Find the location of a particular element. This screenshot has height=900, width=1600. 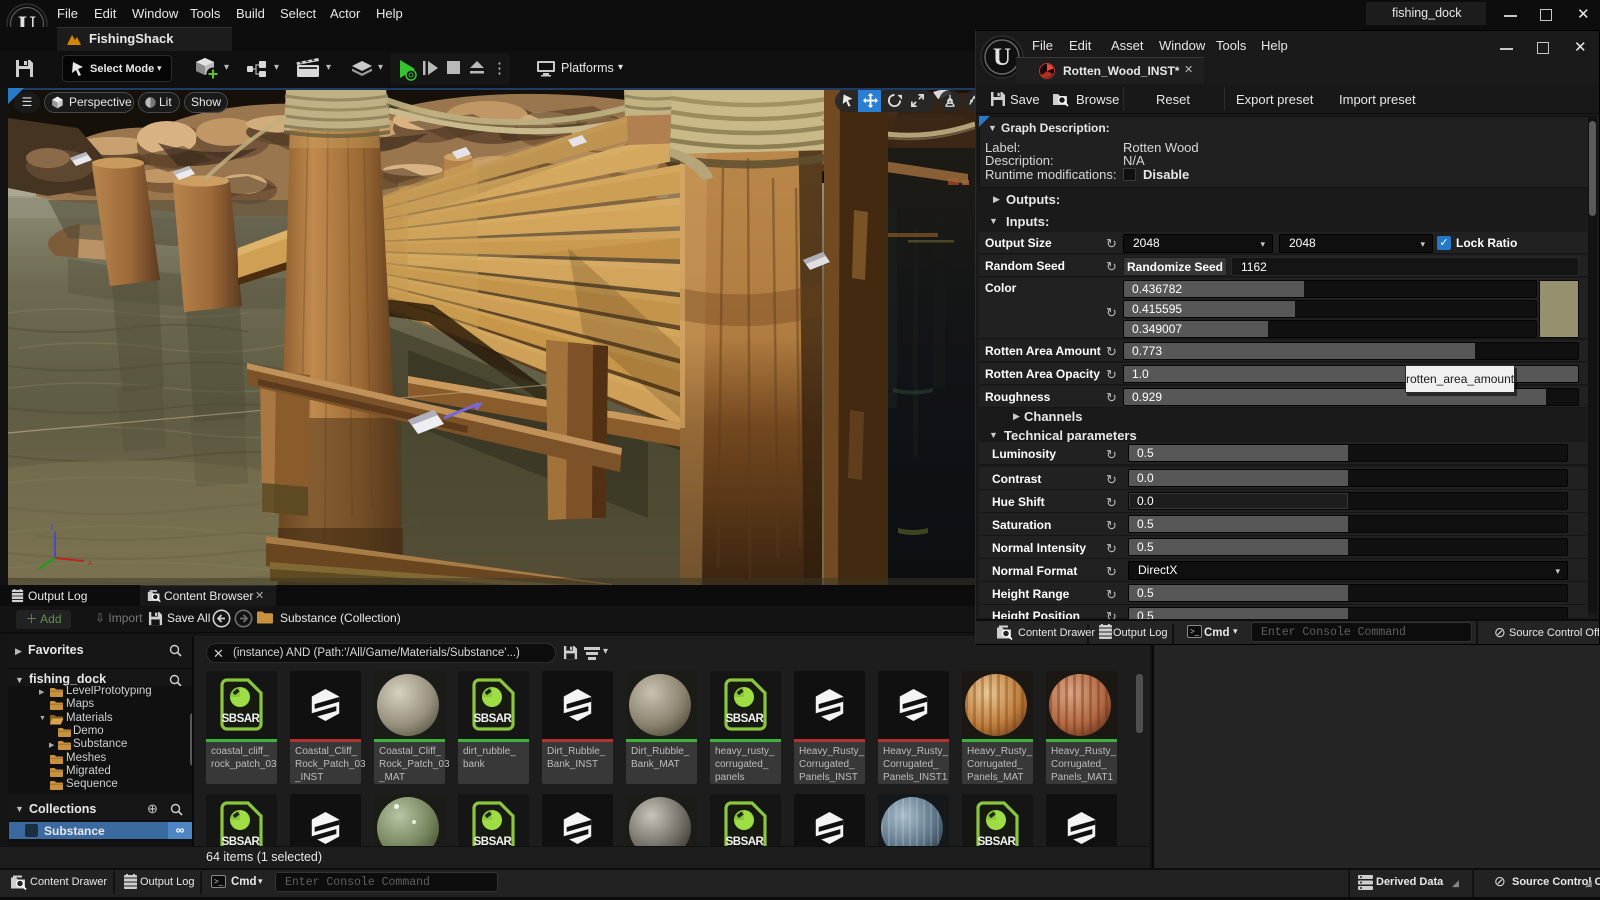

svg-text: z is located at coordinates (52, 526).